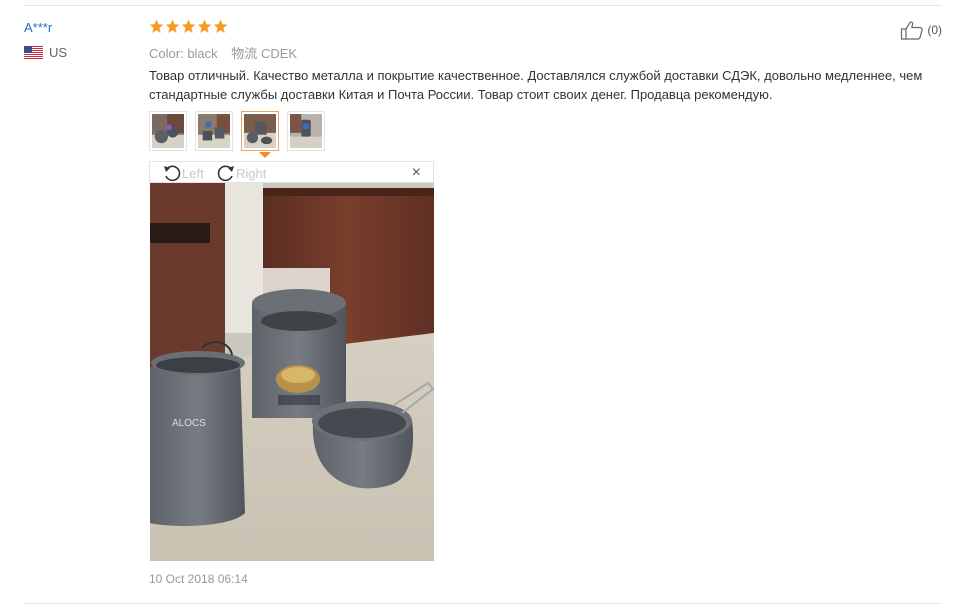  Describe the element at coordinates (279, 53) in the screenshot. I see `shipping-value: CDEK` at that location.